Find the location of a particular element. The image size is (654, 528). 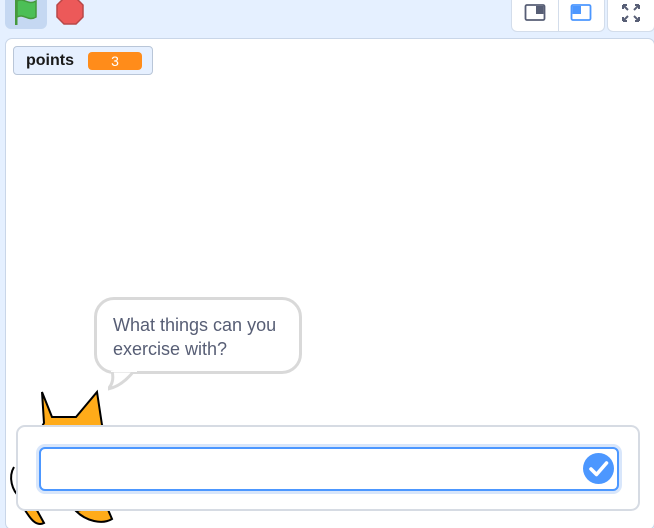

stop-sign-icon is located at coordinates (70, 12).